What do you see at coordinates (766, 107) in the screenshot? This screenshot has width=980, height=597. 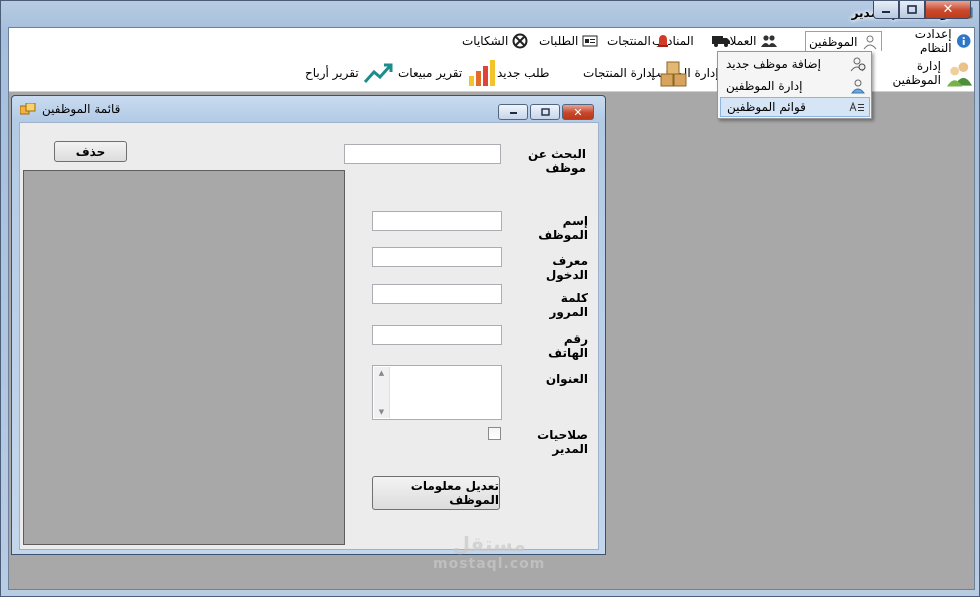 I see `menu-employees-lists-label: قوائم الموظفين` at bounding box center [766, 107].